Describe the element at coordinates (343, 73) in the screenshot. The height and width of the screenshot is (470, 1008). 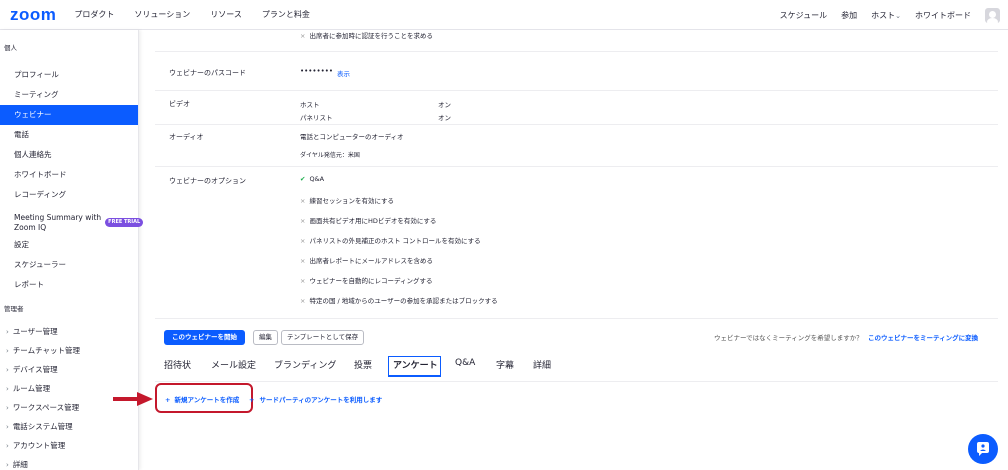
I see `show-passcode-link: 表示` at that location.